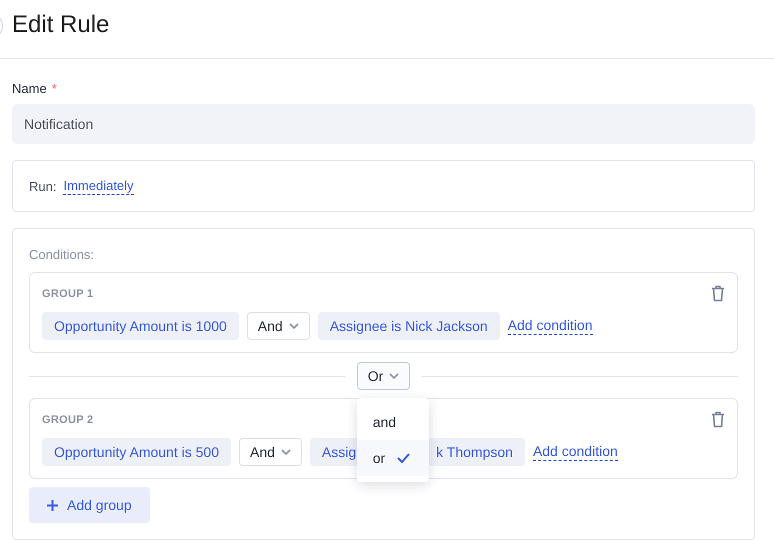 This screenshot has width=774, height=559. I want to click on required-mark: *, so click(54, 88).